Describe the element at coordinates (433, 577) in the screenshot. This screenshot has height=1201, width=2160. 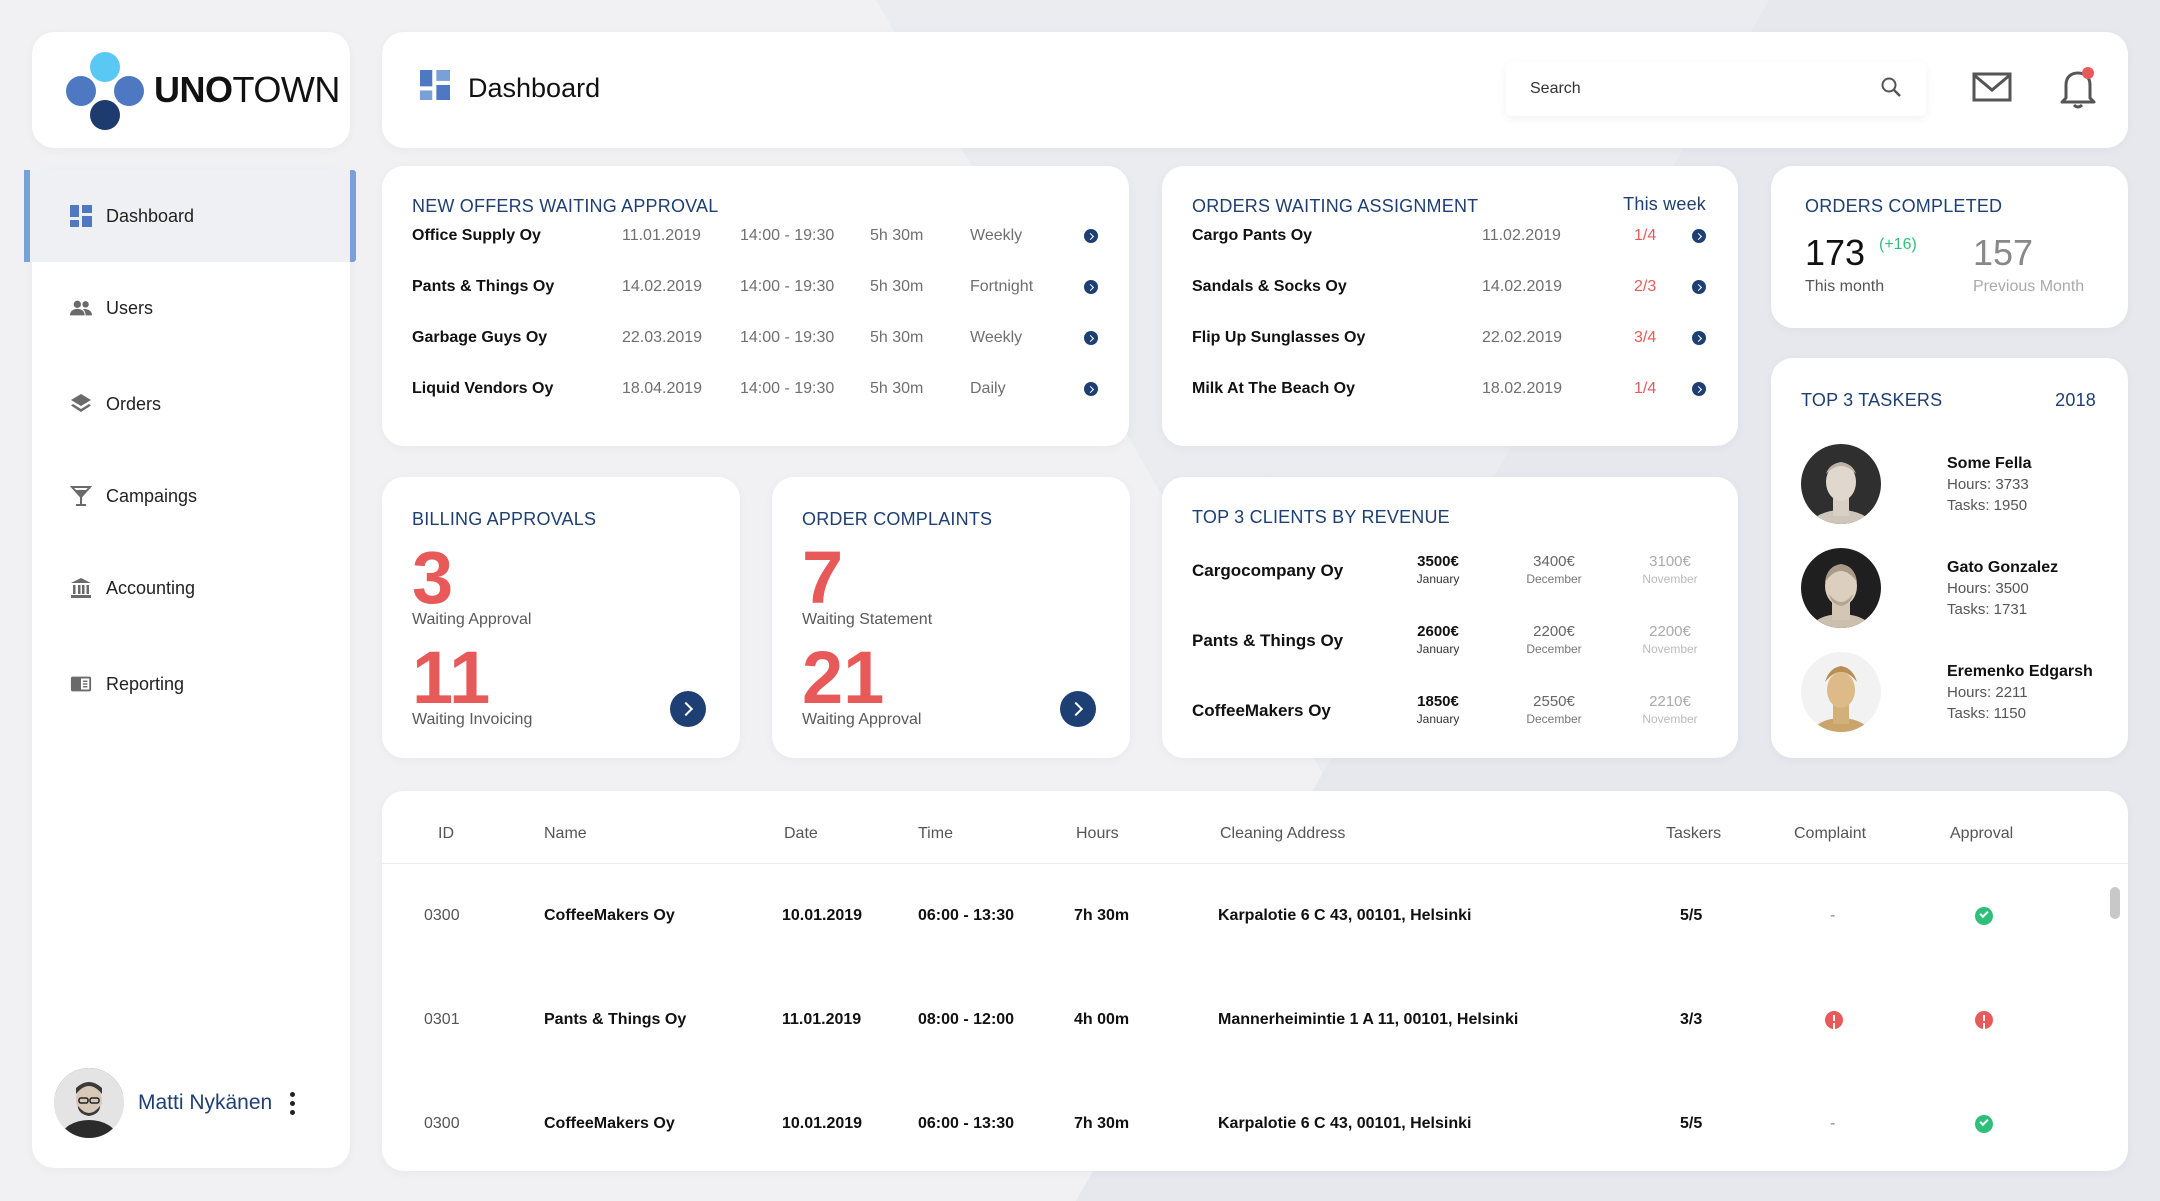
I see `waiting-approval-count: 3` at that location.